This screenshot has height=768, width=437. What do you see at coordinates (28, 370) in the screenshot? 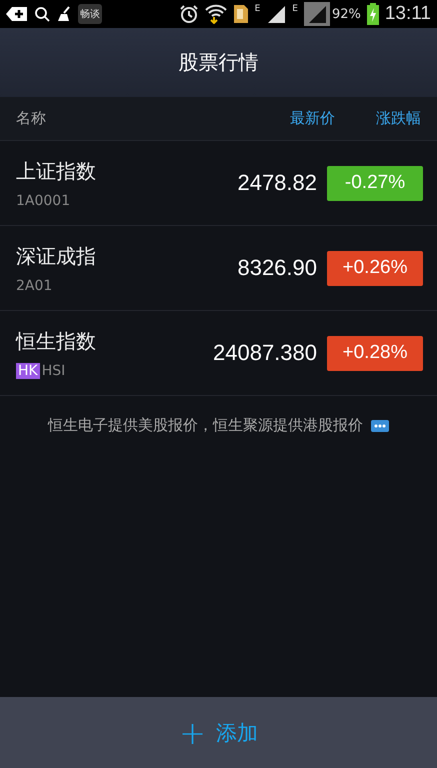
I see `market-tag: HK` at bounding box center [28, 370].